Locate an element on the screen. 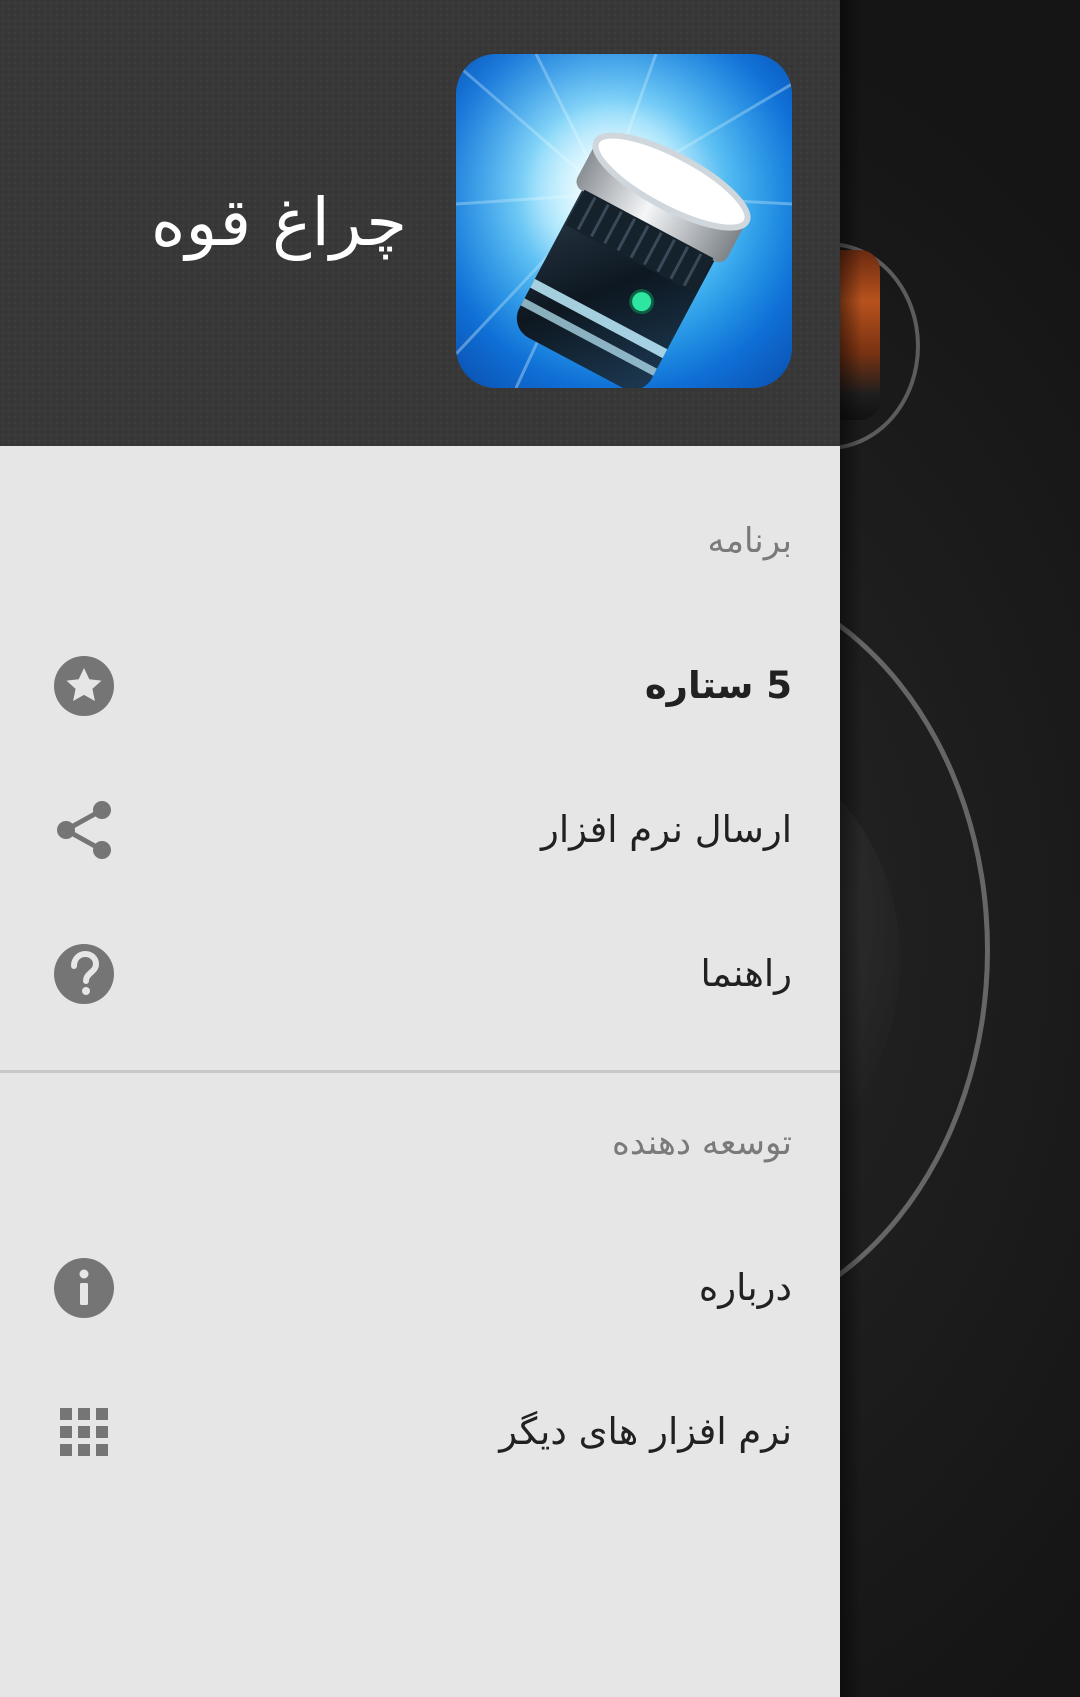  flashlight-app-icon is located at coordinates (624, 221).